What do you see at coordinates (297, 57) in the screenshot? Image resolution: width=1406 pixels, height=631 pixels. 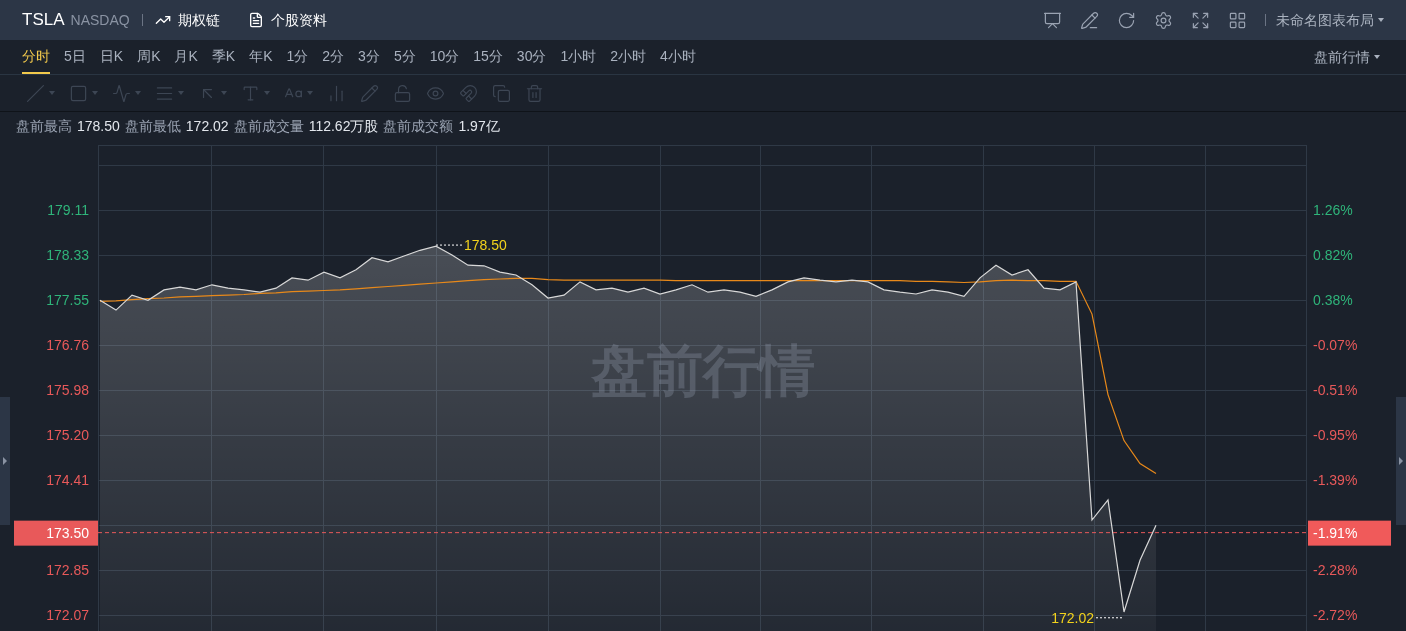 I see `period-tab: 1分` at bounding box center [297, 57].